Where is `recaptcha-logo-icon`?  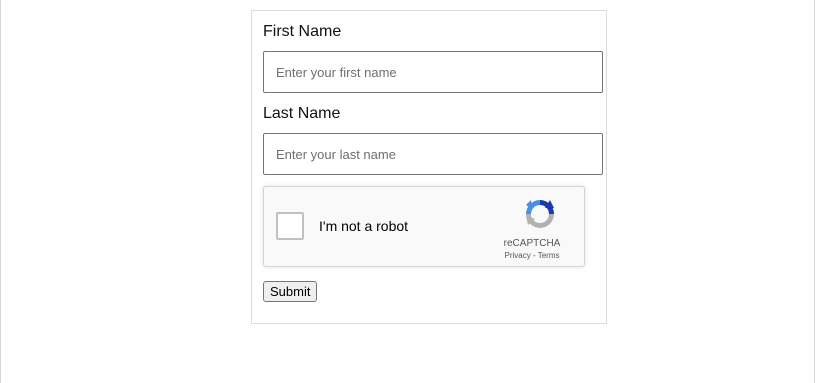 recaptcha-logo-icon is located at coordinates (540, 214).